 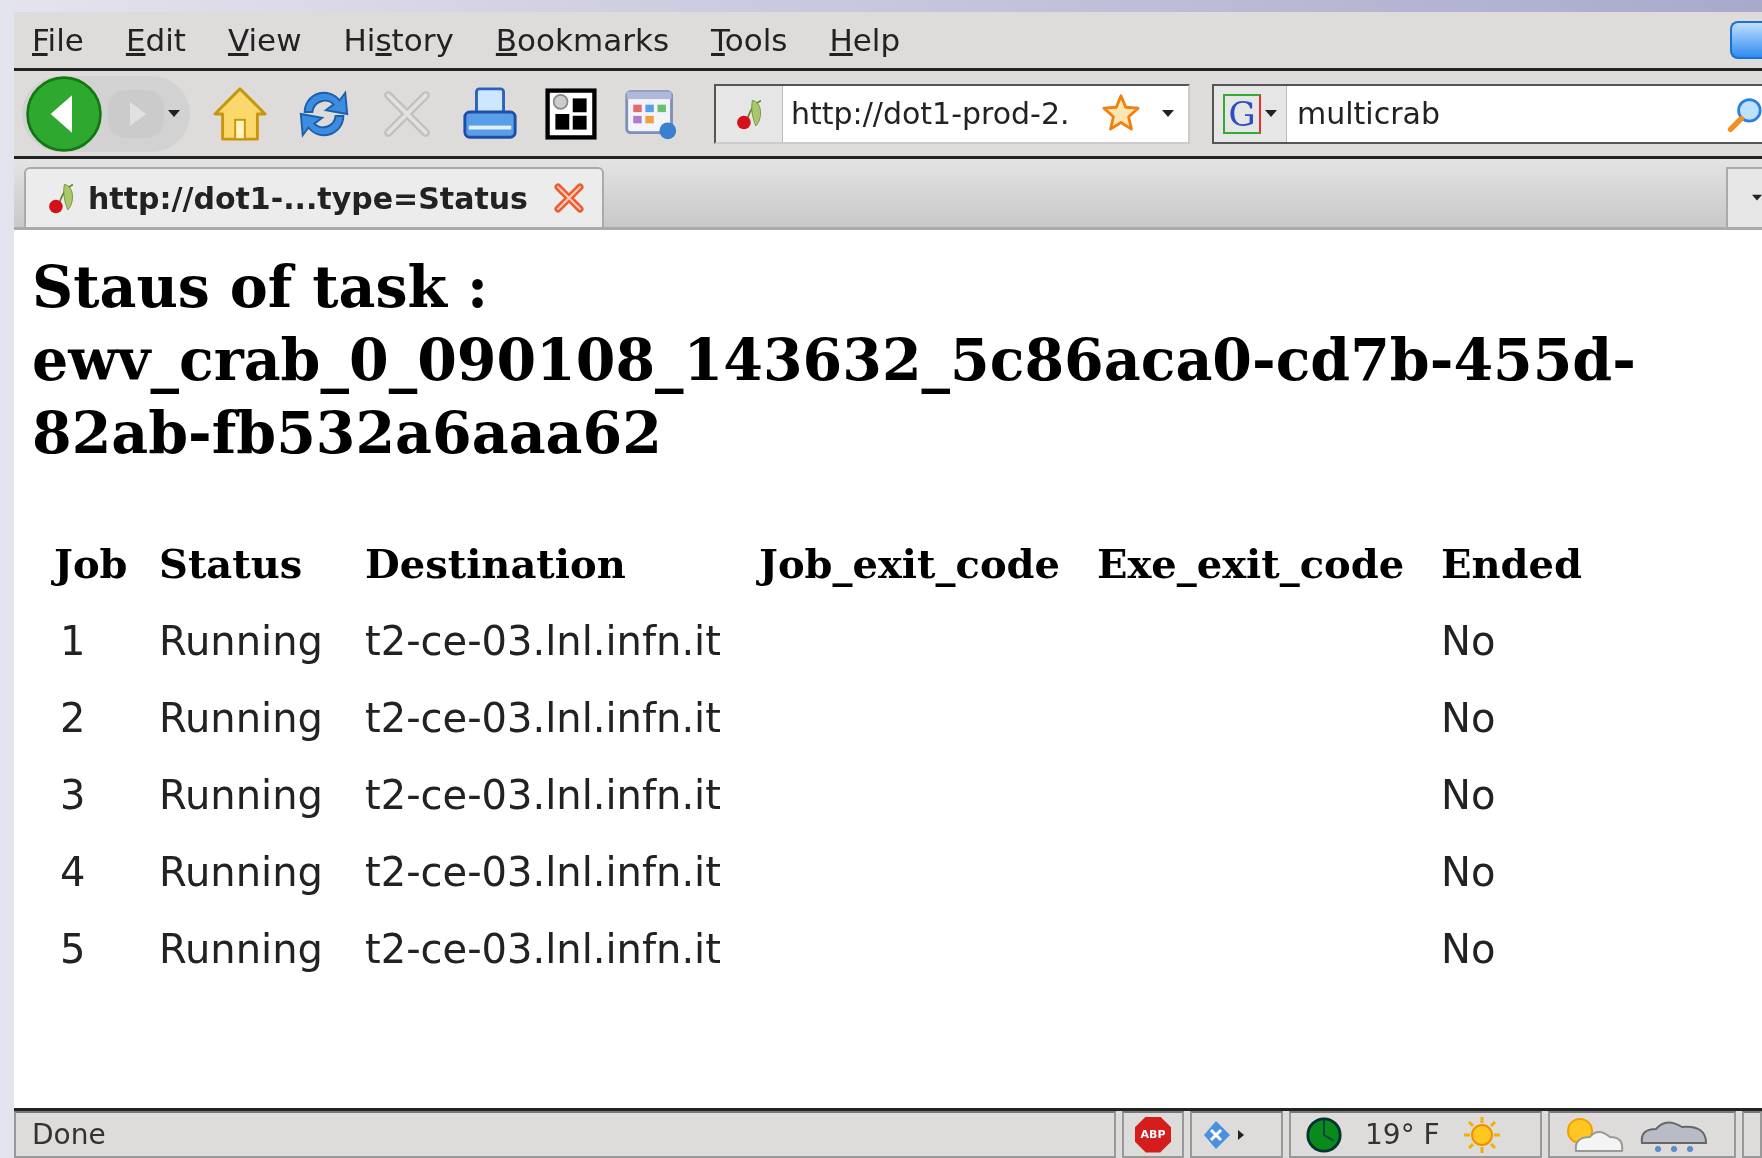 I want to click on status-text: Done, so click(x=69, y=1134).